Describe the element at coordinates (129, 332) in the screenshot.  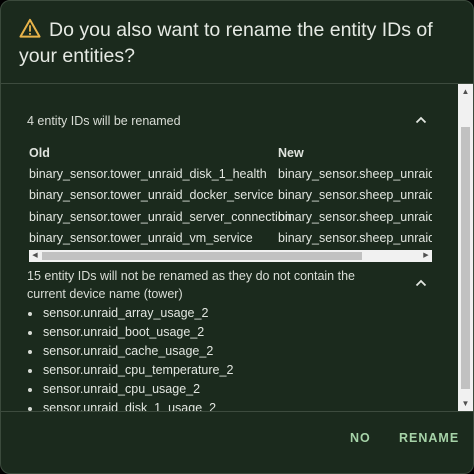
I see `list-item: sensor.unraid_boot_usage_2` at that location.